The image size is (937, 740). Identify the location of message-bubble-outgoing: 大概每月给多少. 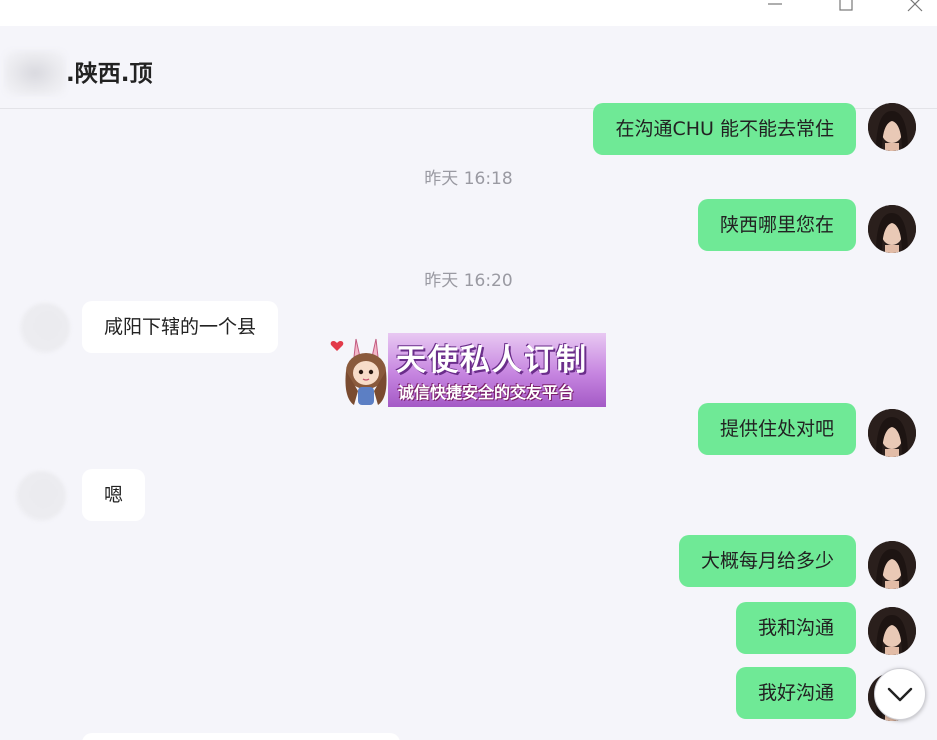
(767, 561).